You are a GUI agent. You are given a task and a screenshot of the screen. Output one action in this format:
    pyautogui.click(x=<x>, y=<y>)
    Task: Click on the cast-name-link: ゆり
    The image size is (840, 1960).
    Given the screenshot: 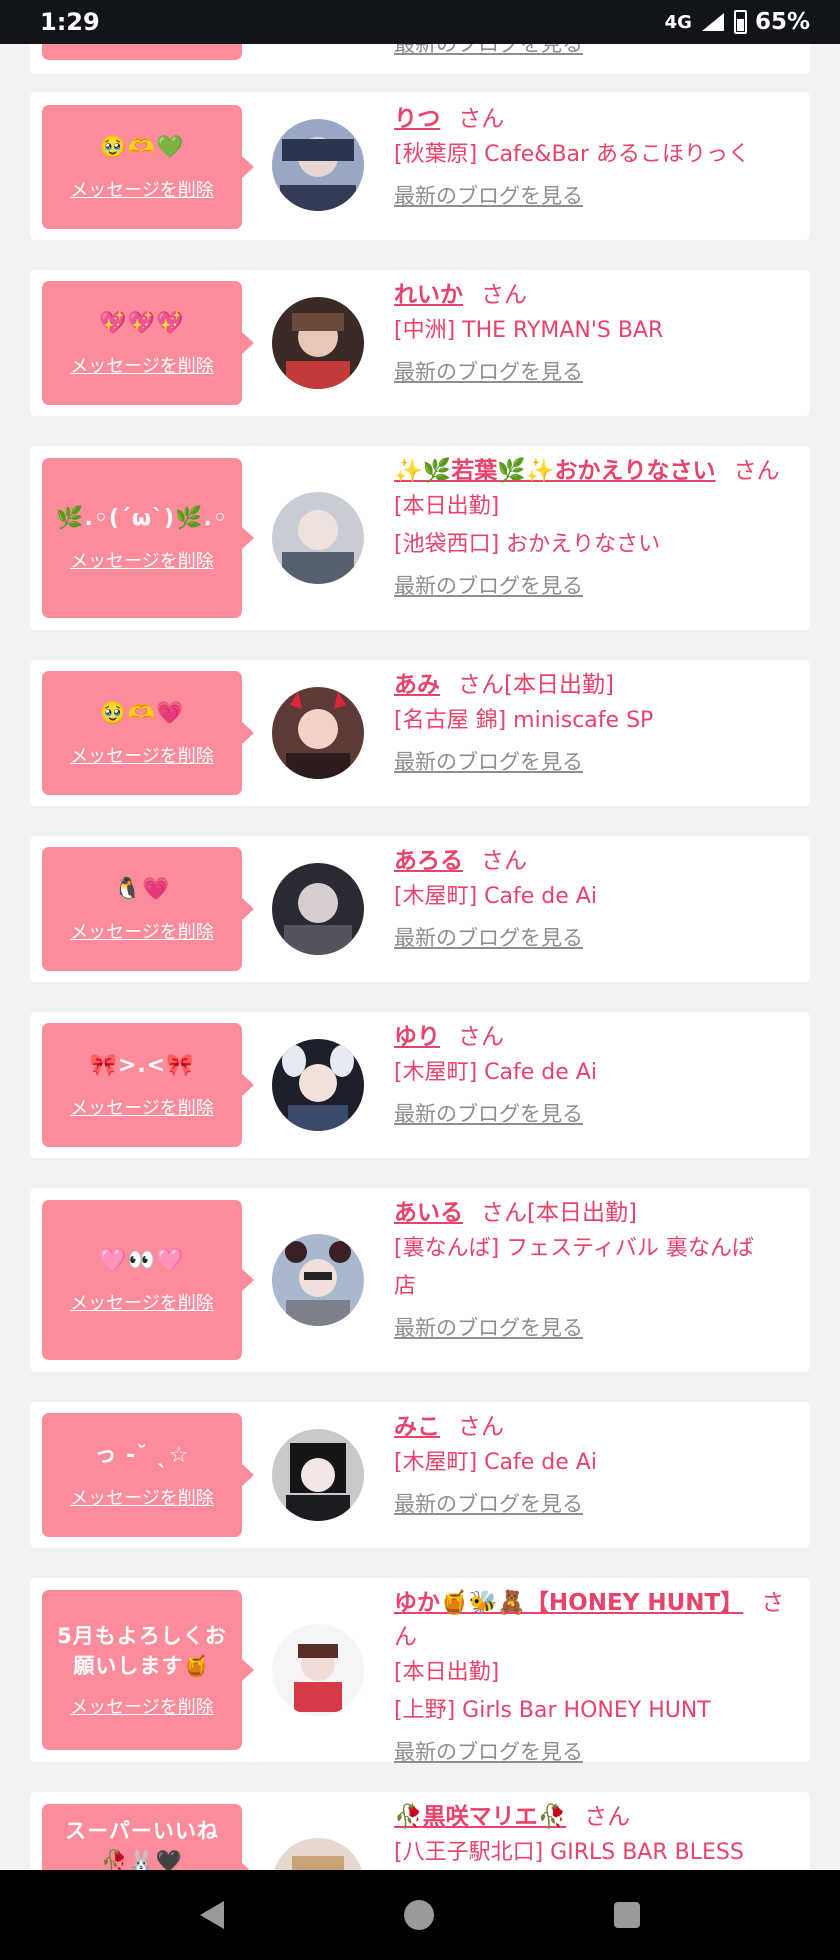 What is the action you would take?
    pyautogui.click(x=417, y=1037)
    